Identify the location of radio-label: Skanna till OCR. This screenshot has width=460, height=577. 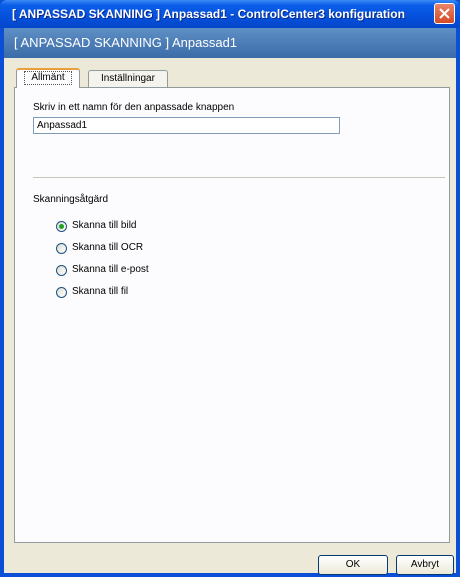
(108, 247).